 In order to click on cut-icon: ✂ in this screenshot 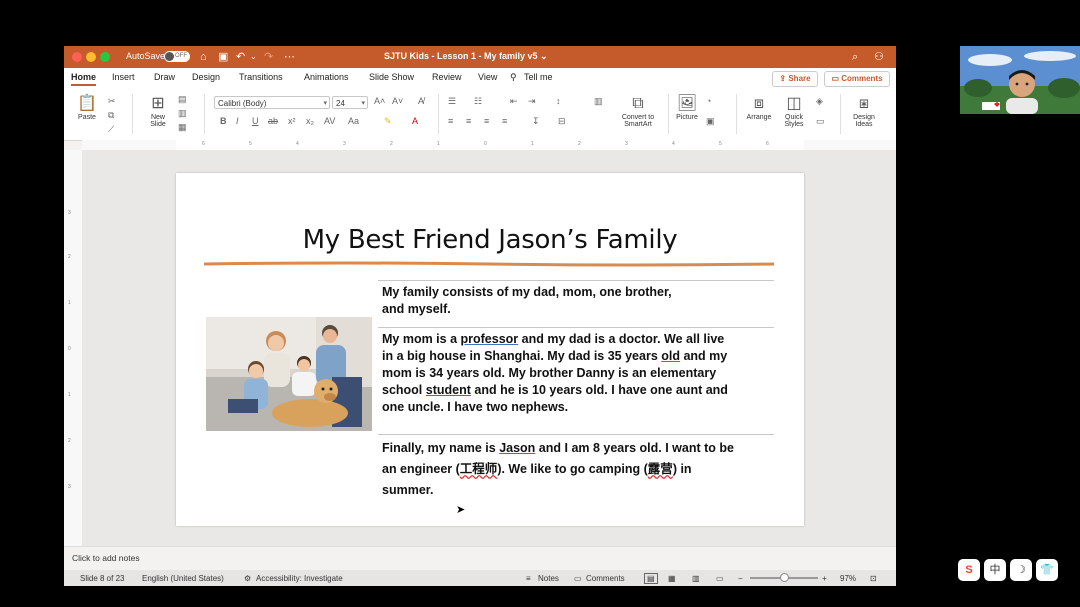, I will do `click(112, 101)`.